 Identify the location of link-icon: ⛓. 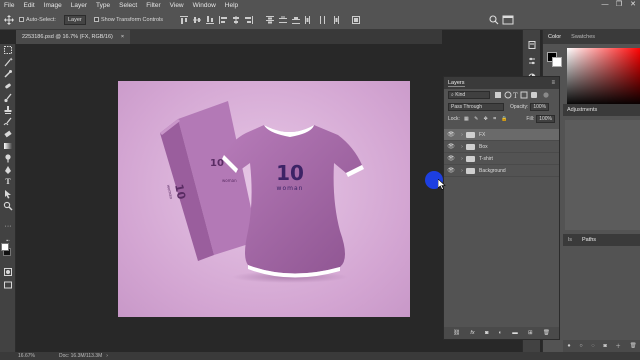
(456, 333).